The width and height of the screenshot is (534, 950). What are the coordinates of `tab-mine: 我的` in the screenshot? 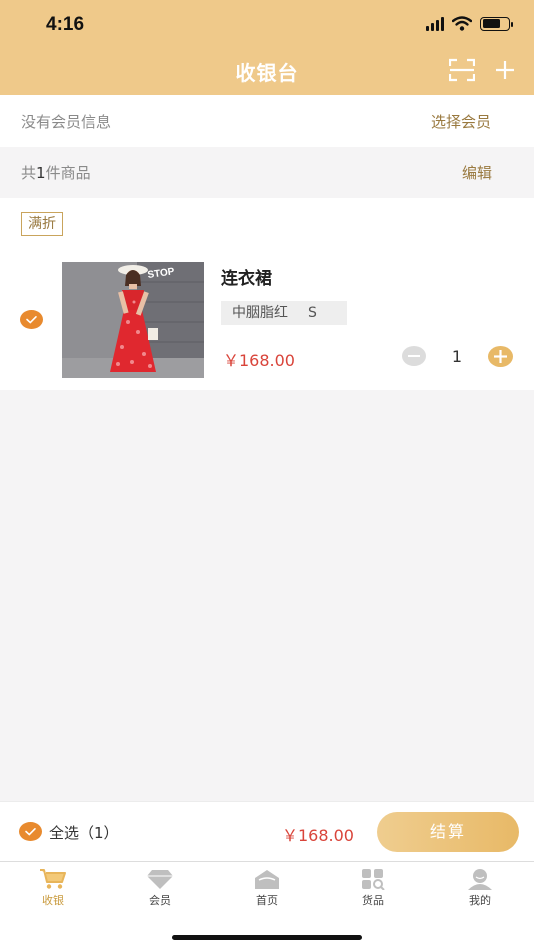 It's located at (480, 888).